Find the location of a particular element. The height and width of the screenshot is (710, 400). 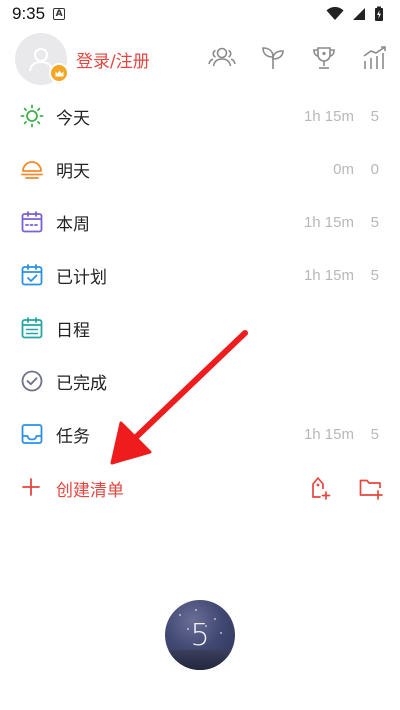

list-item-tasks: 任务 1h 15m 5 is located at coordinates (200, 434).